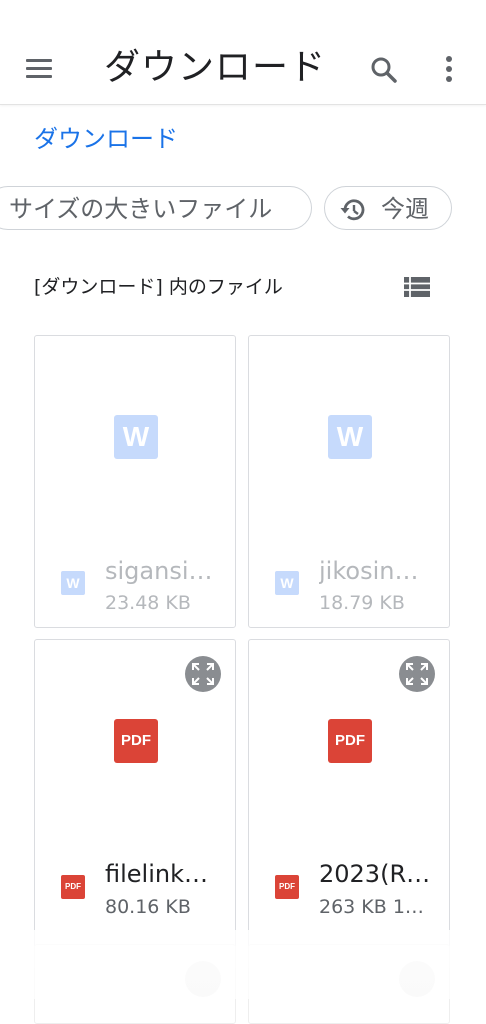 This screenshot has height=1024, width=486. What do you see at coordinates (40, 69) in the screenshot?
I see `menu-icon` at bounding box center [40, 69].